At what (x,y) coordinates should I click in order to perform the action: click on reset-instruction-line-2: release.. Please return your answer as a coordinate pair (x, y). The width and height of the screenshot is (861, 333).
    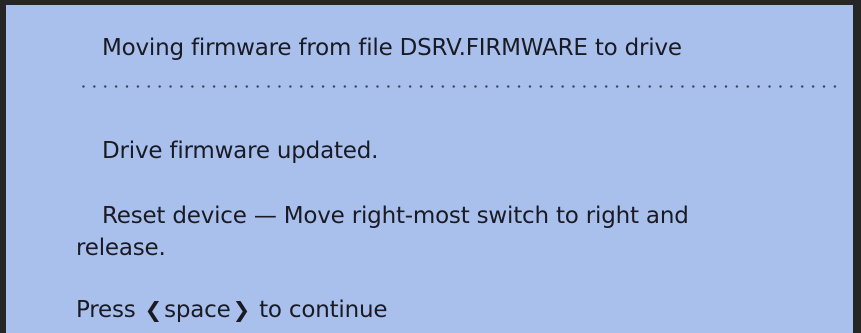
    Looking at the image, I should click on (121, 248).